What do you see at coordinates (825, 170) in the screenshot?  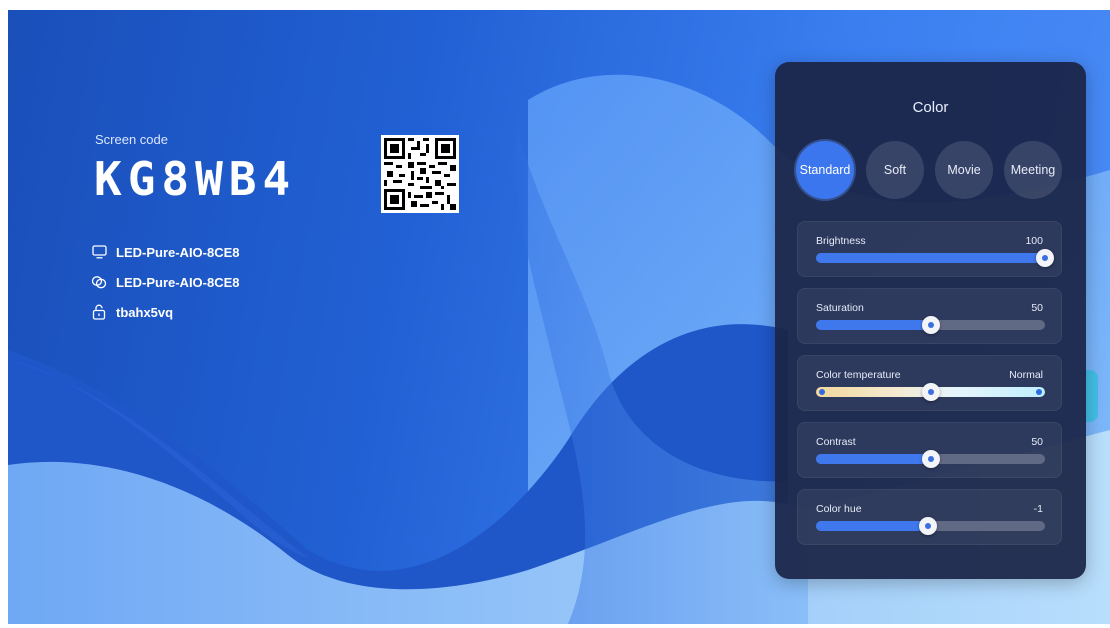 I see `mode-standard-button: Standard` at bounding box center [825, 170].